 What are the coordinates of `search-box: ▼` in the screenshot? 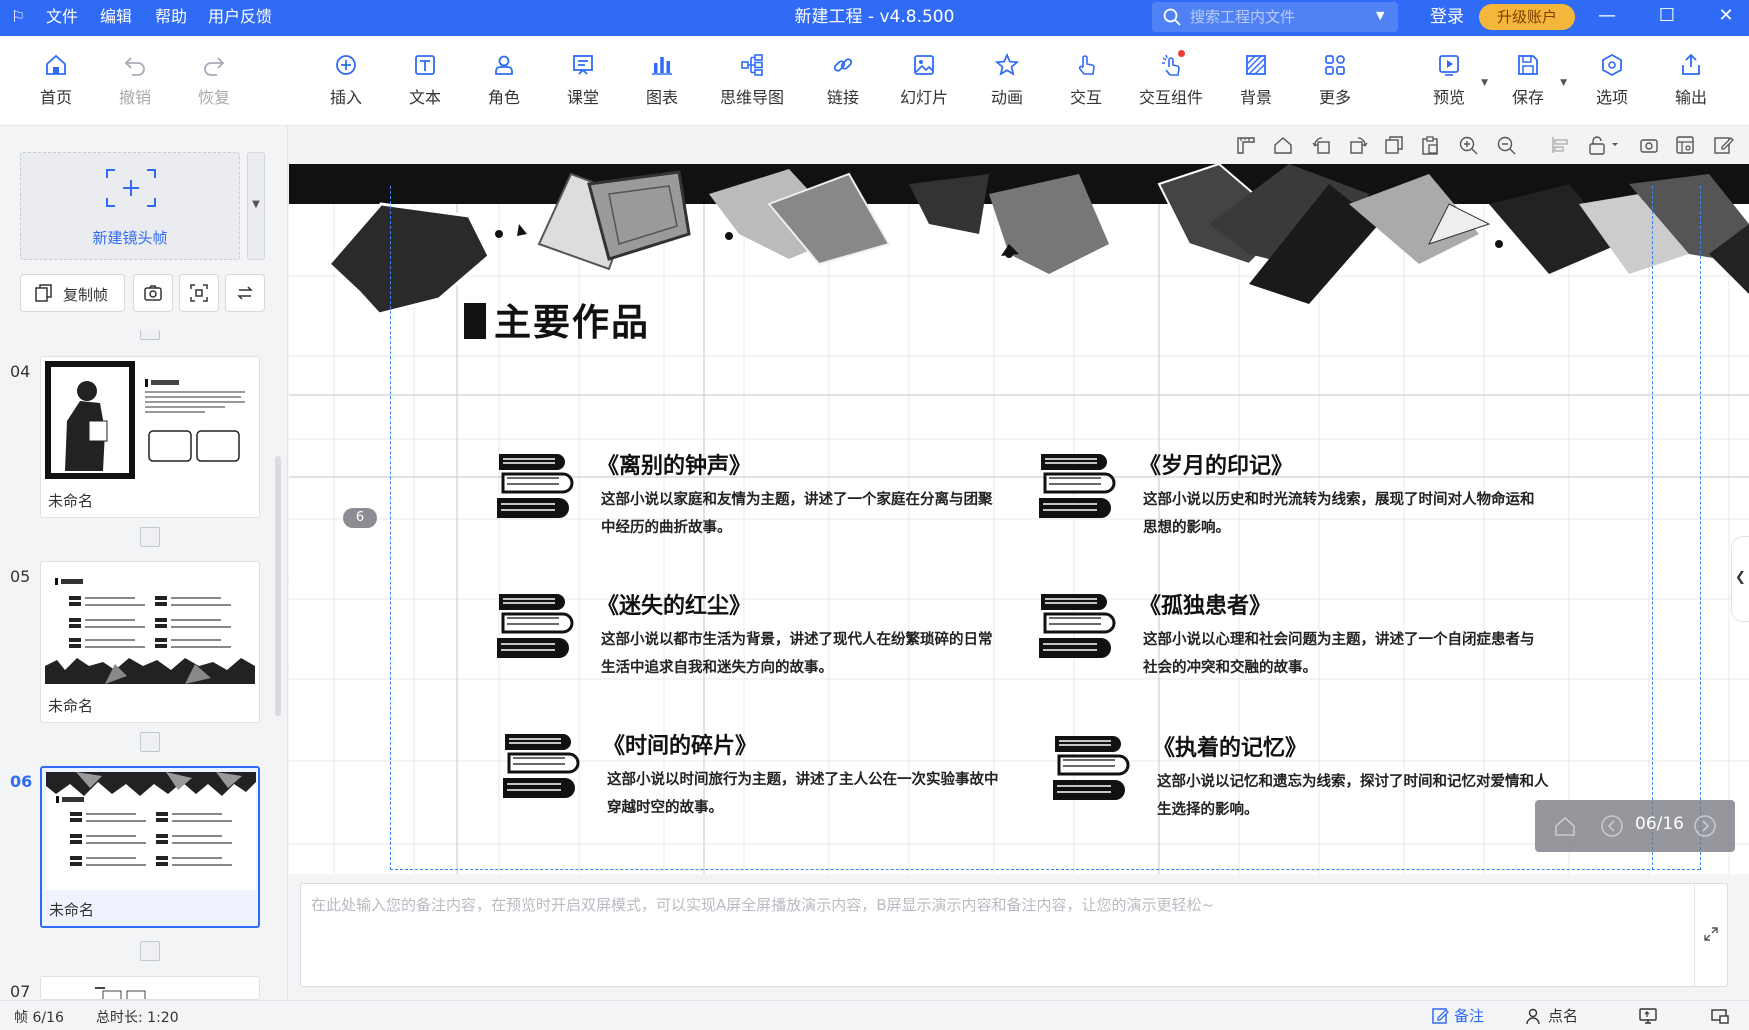 It's located at (1275, 17).